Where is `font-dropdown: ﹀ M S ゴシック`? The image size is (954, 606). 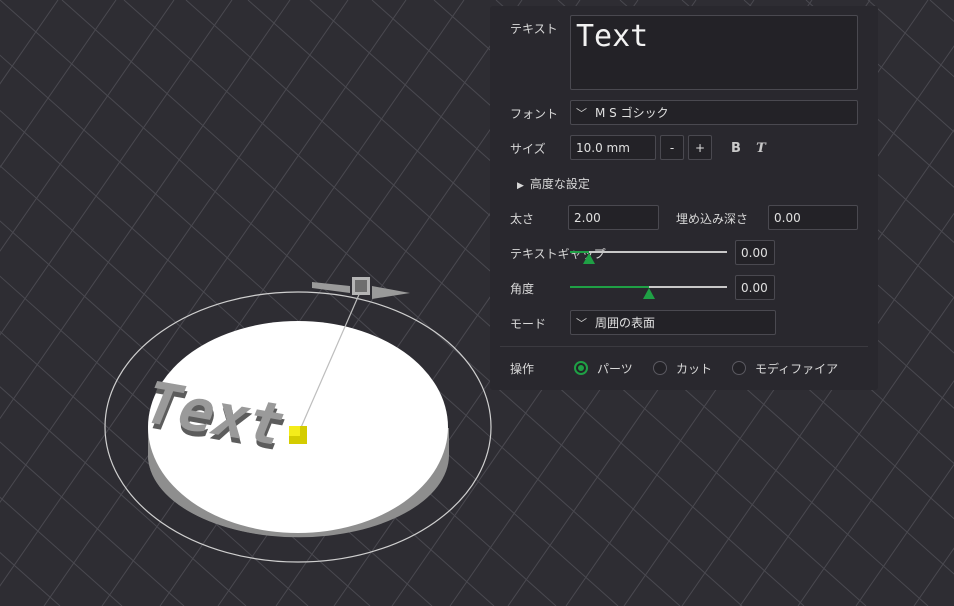 font-dropdown: ﹀ M S ゴシック is located at coordinates (714, 112).